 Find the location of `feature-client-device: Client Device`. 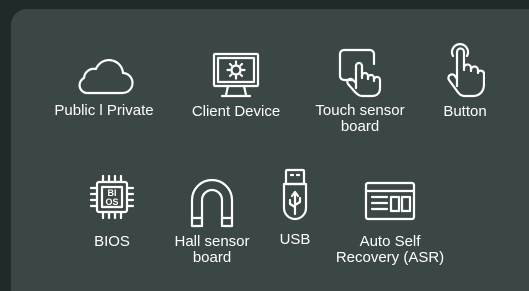

feature-client-device: Client Device is located at coordinates (236, 85).